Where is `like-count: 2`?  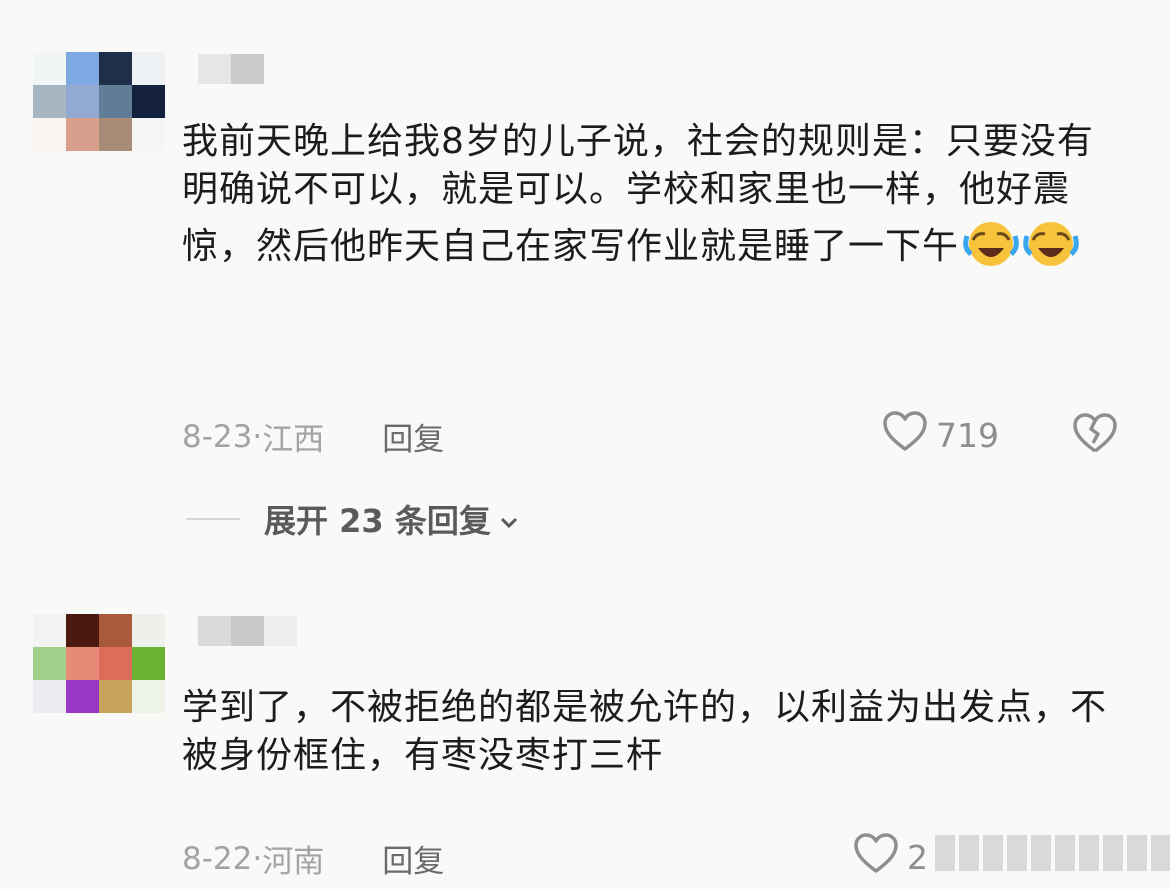
like-count: 2 is located at coordinates (917, 857).